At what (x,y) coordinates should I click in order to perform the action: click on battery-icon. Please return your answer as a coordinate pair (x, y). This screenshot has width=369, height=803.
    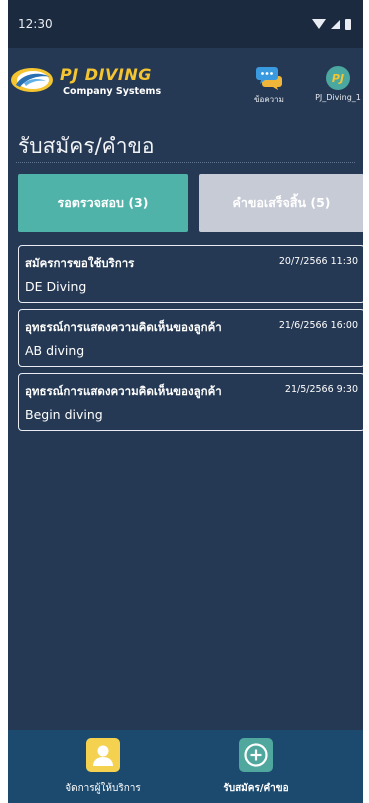
    Looking at the image, I should click on (348, 24).